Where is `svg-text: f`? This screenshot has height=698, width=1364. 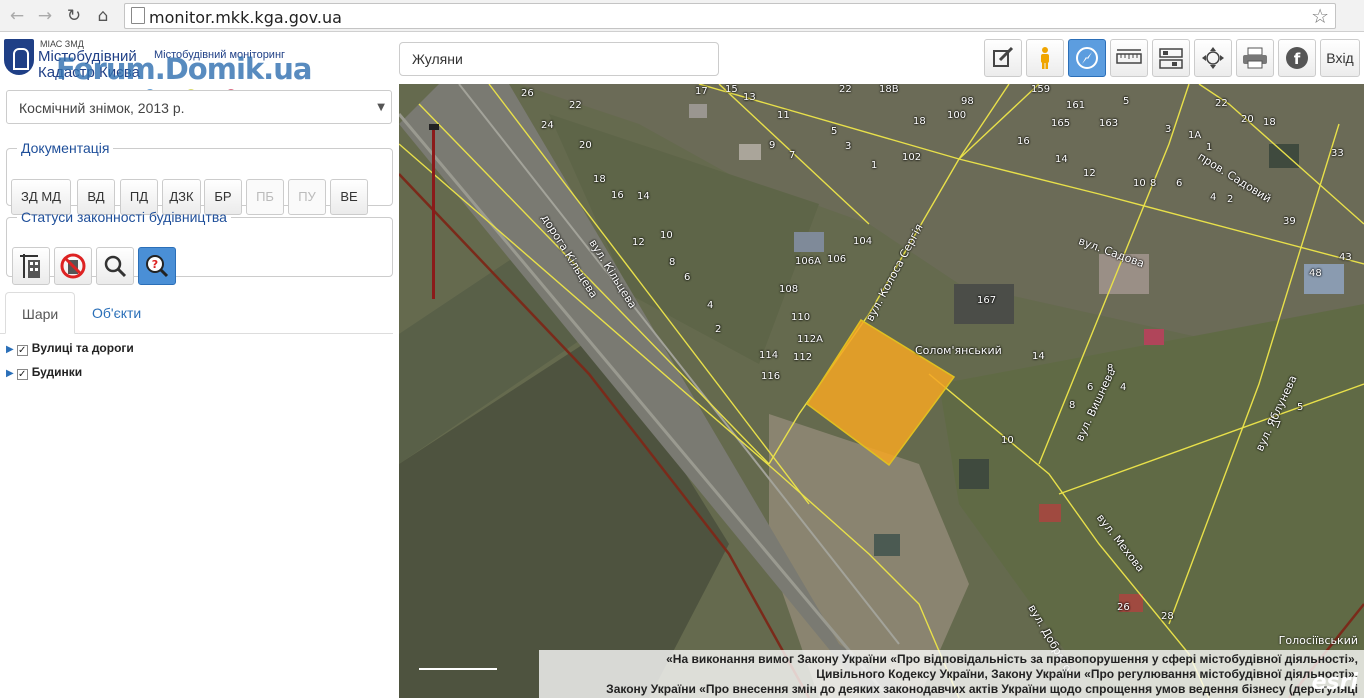 svg-text: f is located at coordinates (1297, 59).